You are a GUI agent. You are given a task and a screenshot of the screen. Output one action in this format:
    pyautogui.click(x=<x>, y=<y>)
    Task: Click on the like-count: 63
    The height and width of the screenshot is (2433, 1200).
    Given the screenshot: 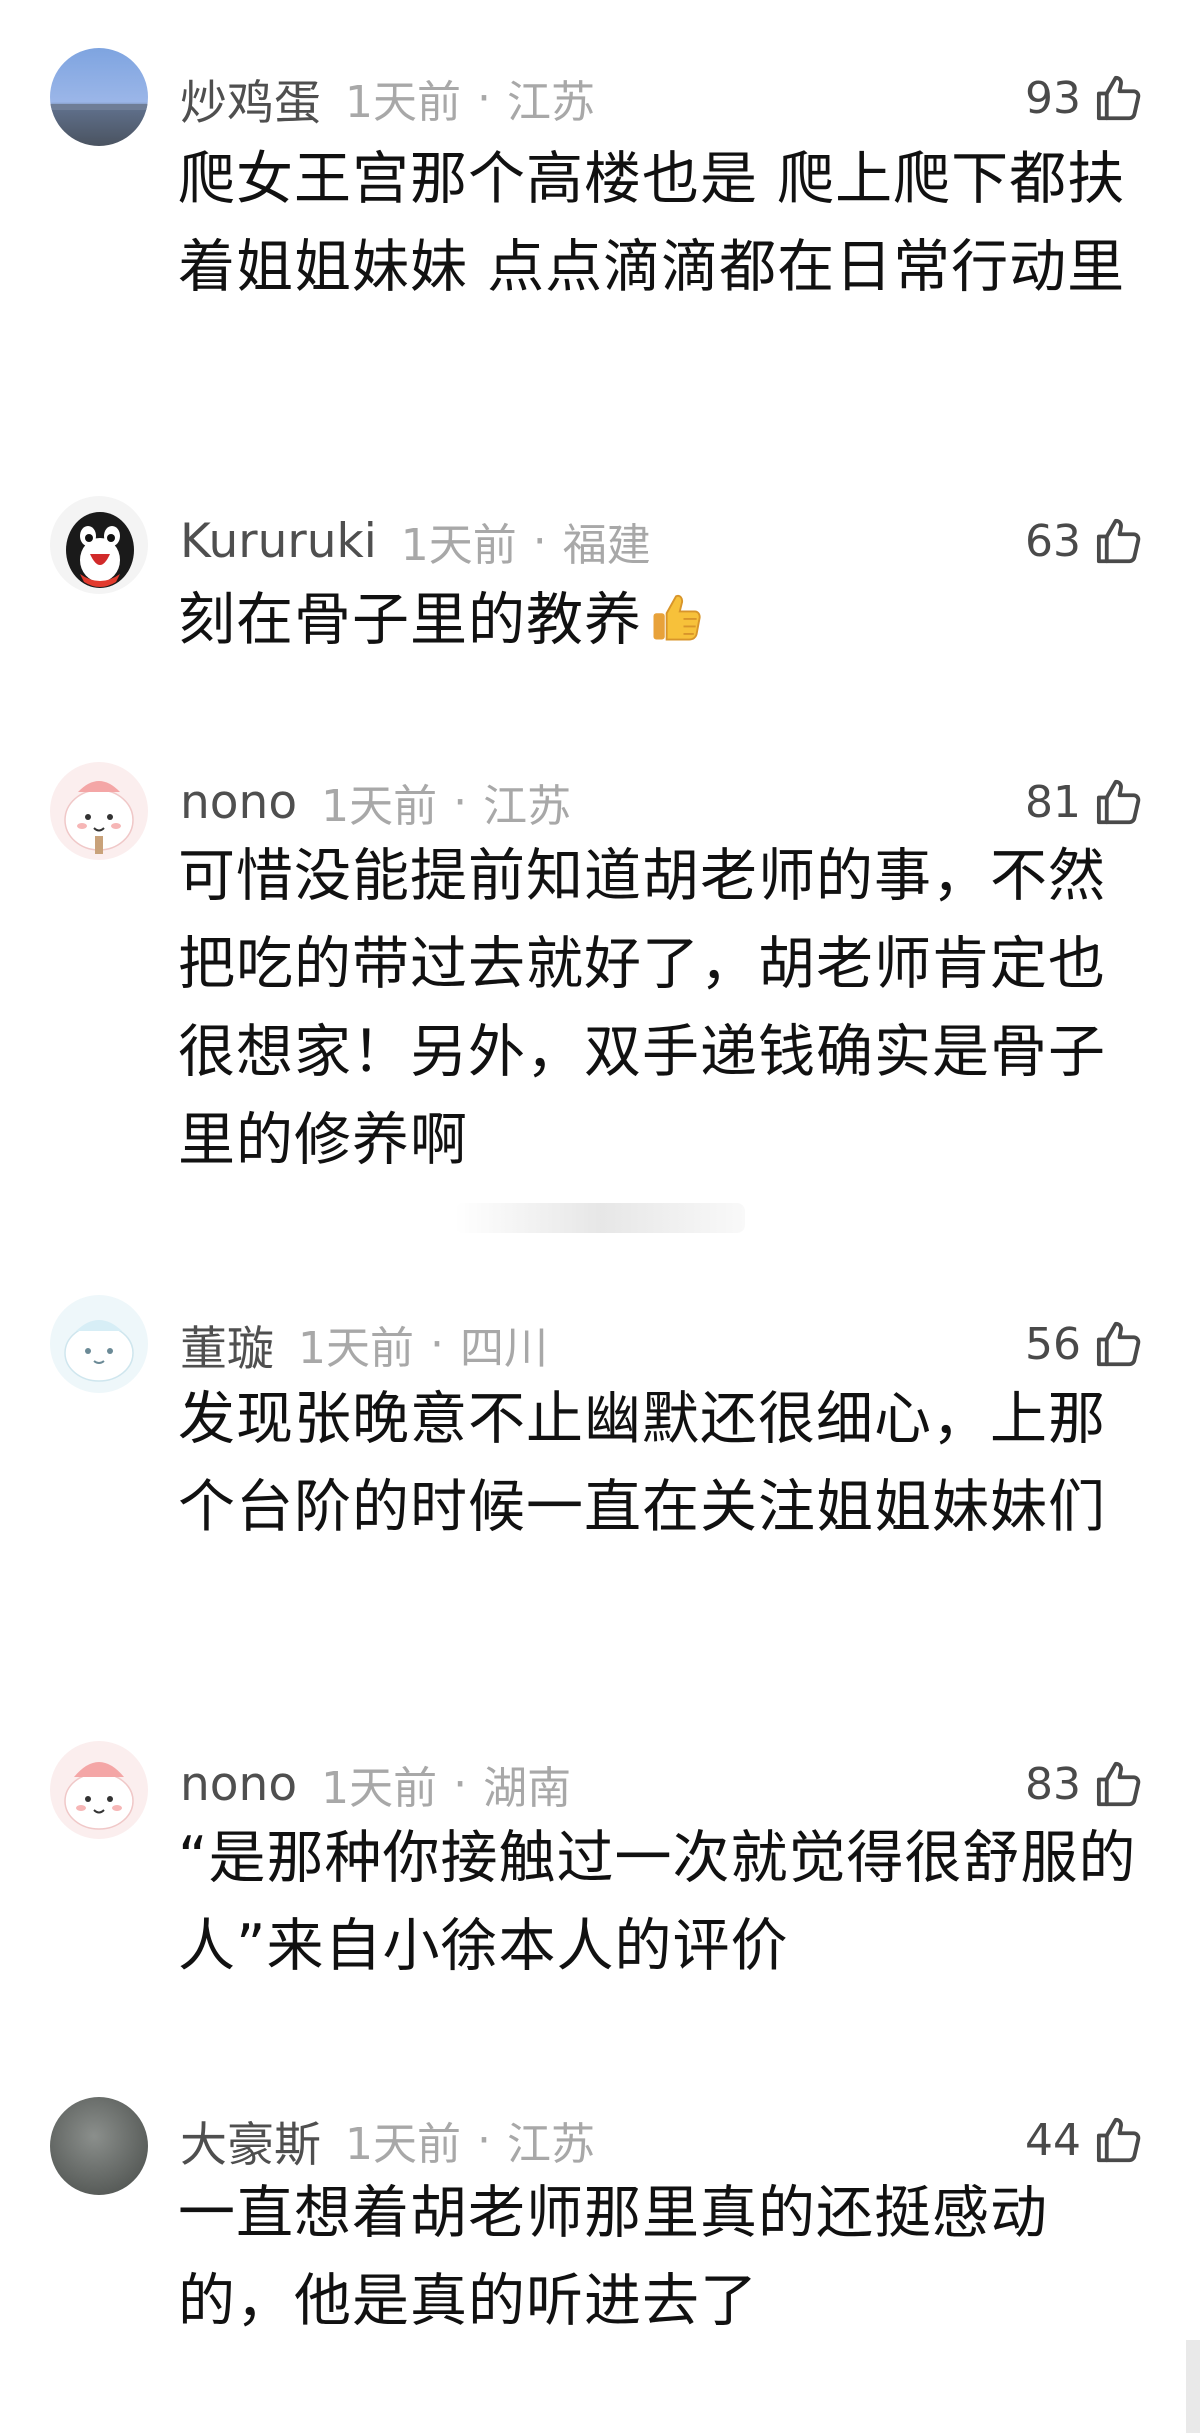 What is the action you would take?
    pyautogui.click(x=1053, y=541)
    